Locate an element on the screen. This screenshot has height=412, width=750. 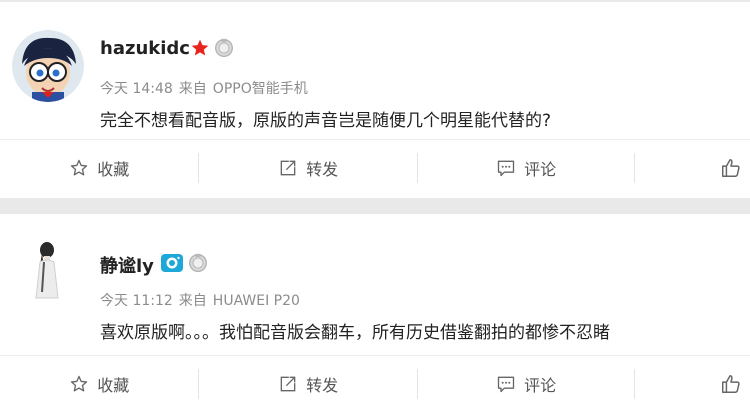
username: 静谧ly is located at coordinates (127, 265).